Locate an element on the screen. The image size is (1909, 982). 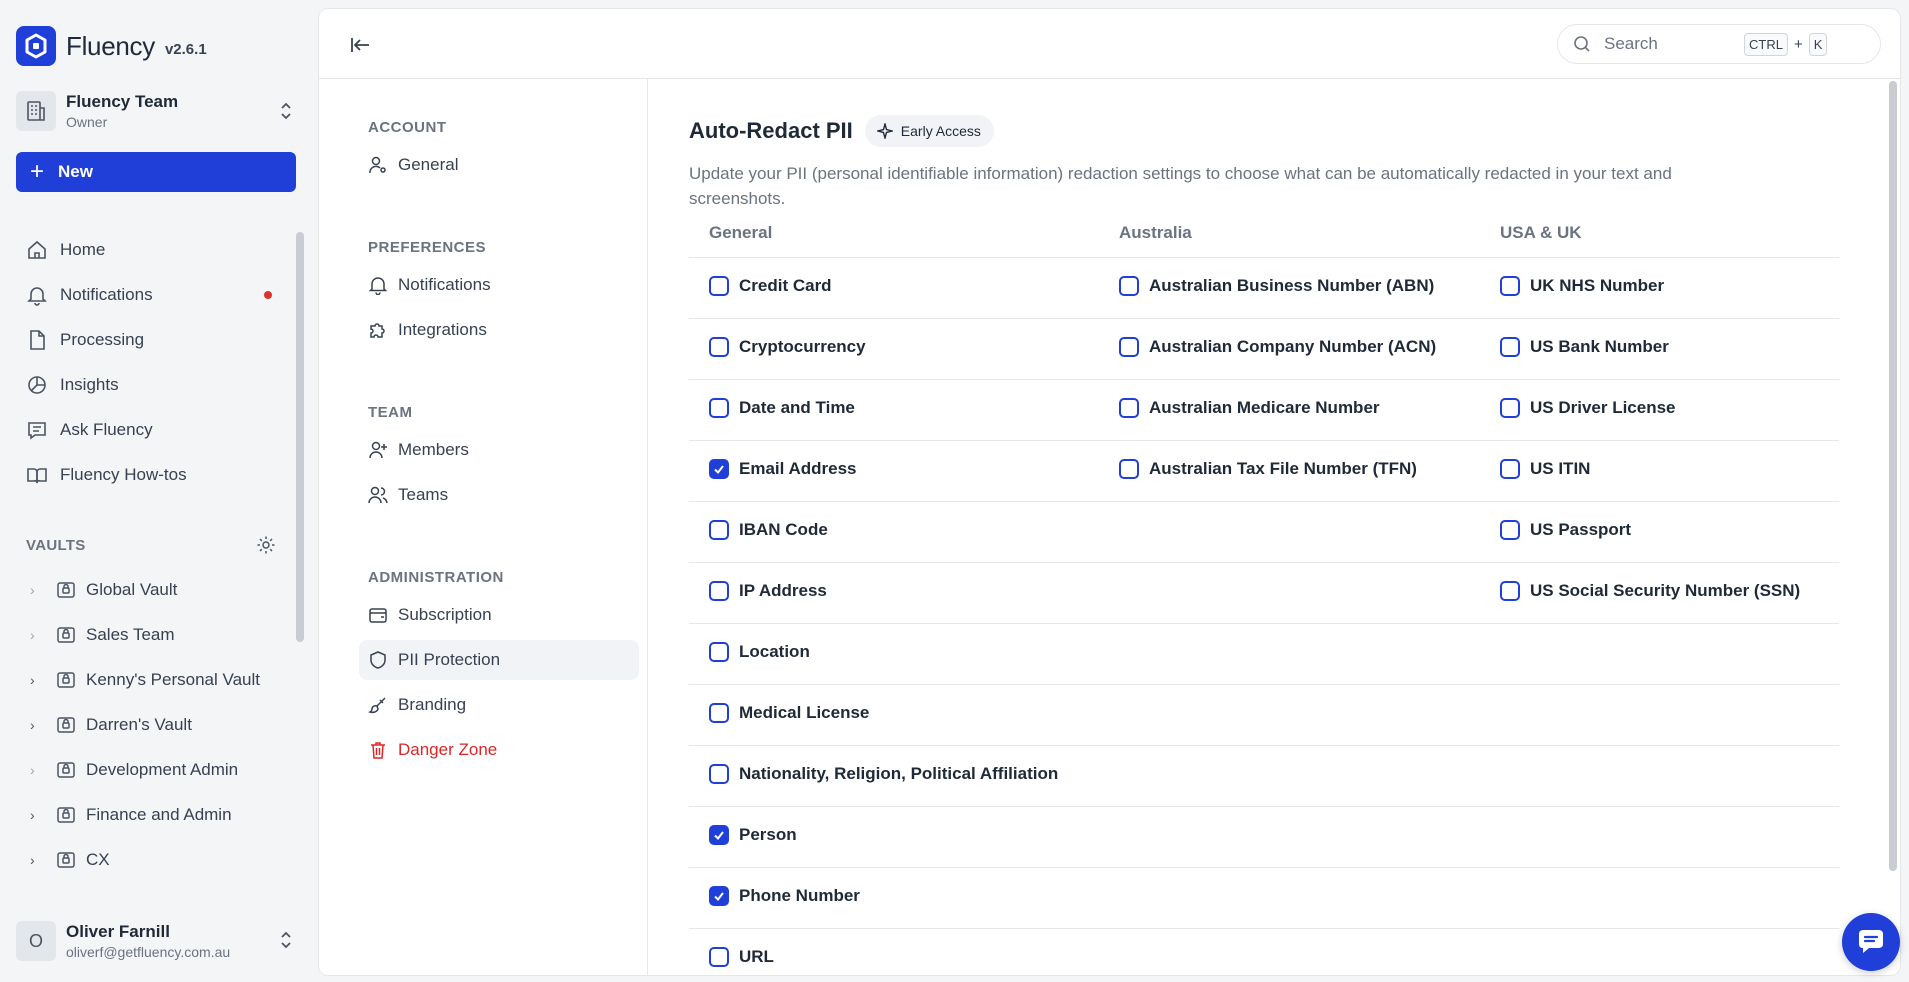
chat-support-button is located at coordinates (1871, 942).